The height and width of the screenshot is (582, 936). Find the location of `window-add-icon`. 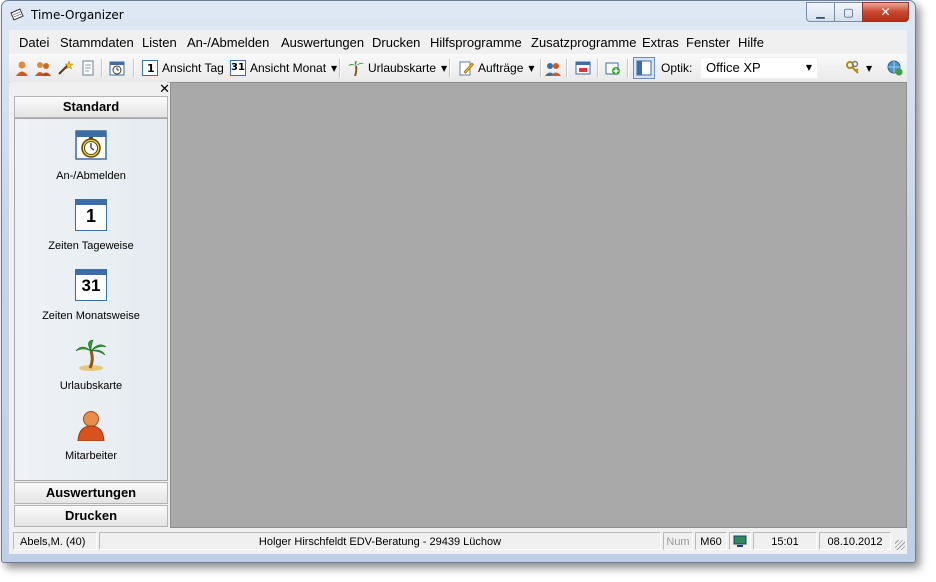

window-add-icon is located at coordinates (612, 68).